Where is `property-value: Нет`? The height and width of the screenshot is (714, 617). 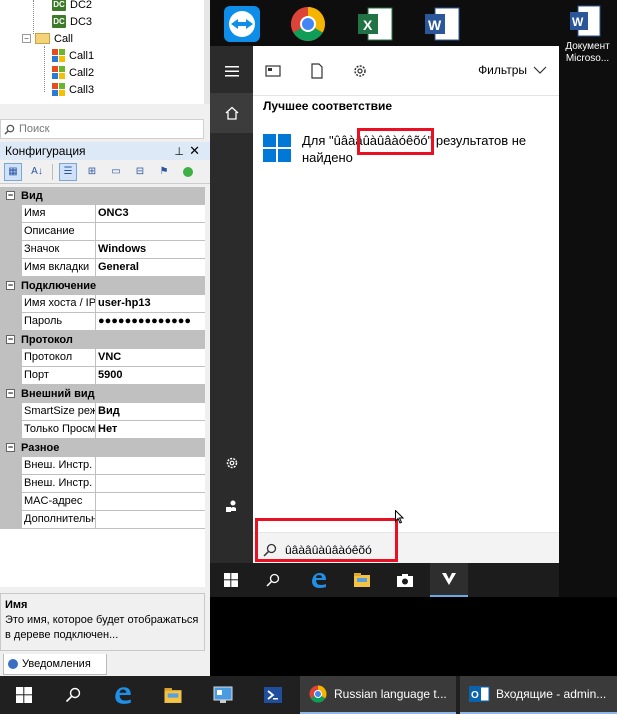 property-value: Нет is located at coordinates (150, 429).